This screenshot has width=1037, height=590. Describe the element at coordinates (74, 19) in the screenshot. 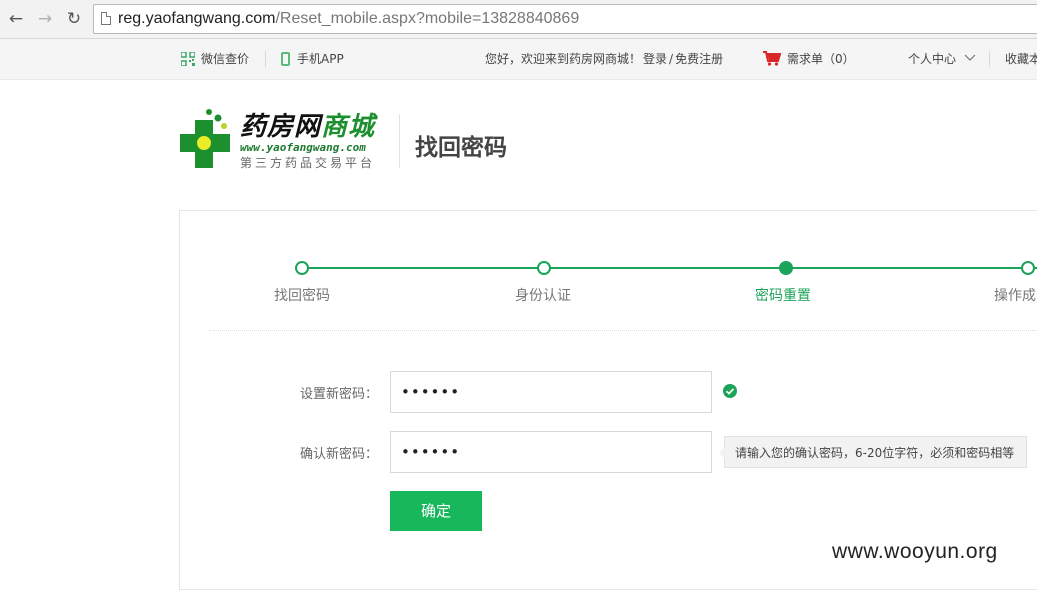

I see `reload-icon: ↻` at that location.